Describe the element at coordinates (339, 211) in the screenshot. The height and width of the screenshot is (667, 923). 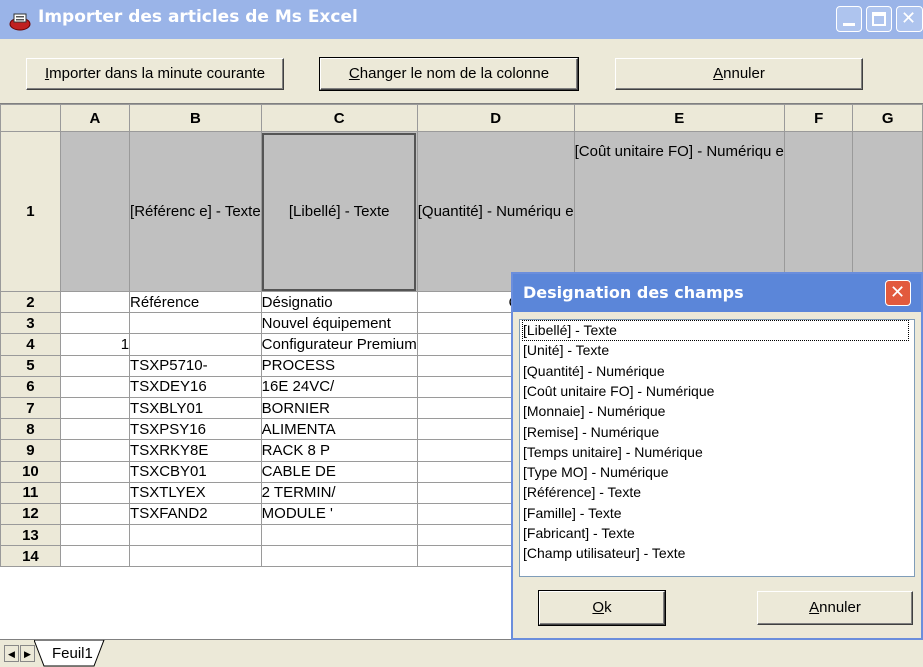
I see `field-header-cell-selected: [Libellé] - Texte` at that location.